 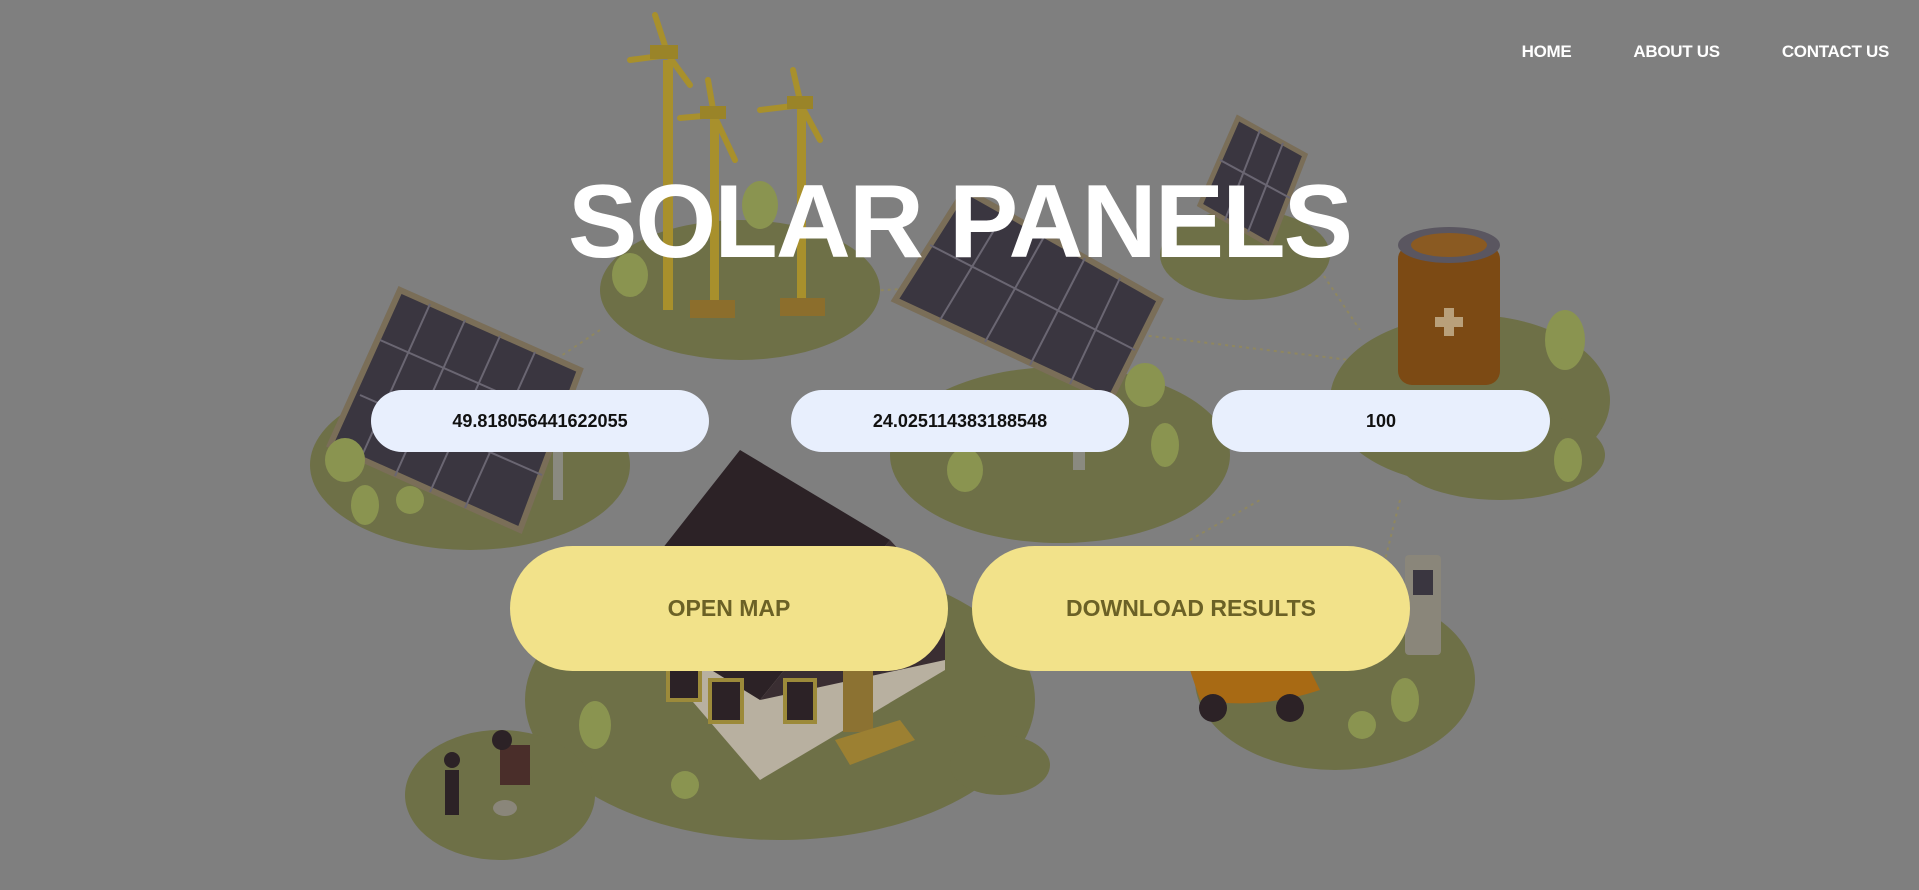 I want to click on value-input, so click(x=1381, y=421).